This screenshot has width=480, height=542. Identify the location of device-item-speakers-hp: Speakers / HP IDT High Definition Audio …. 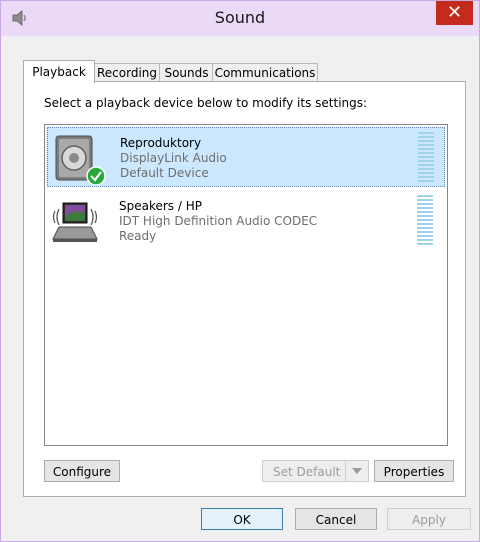
(245, 220).